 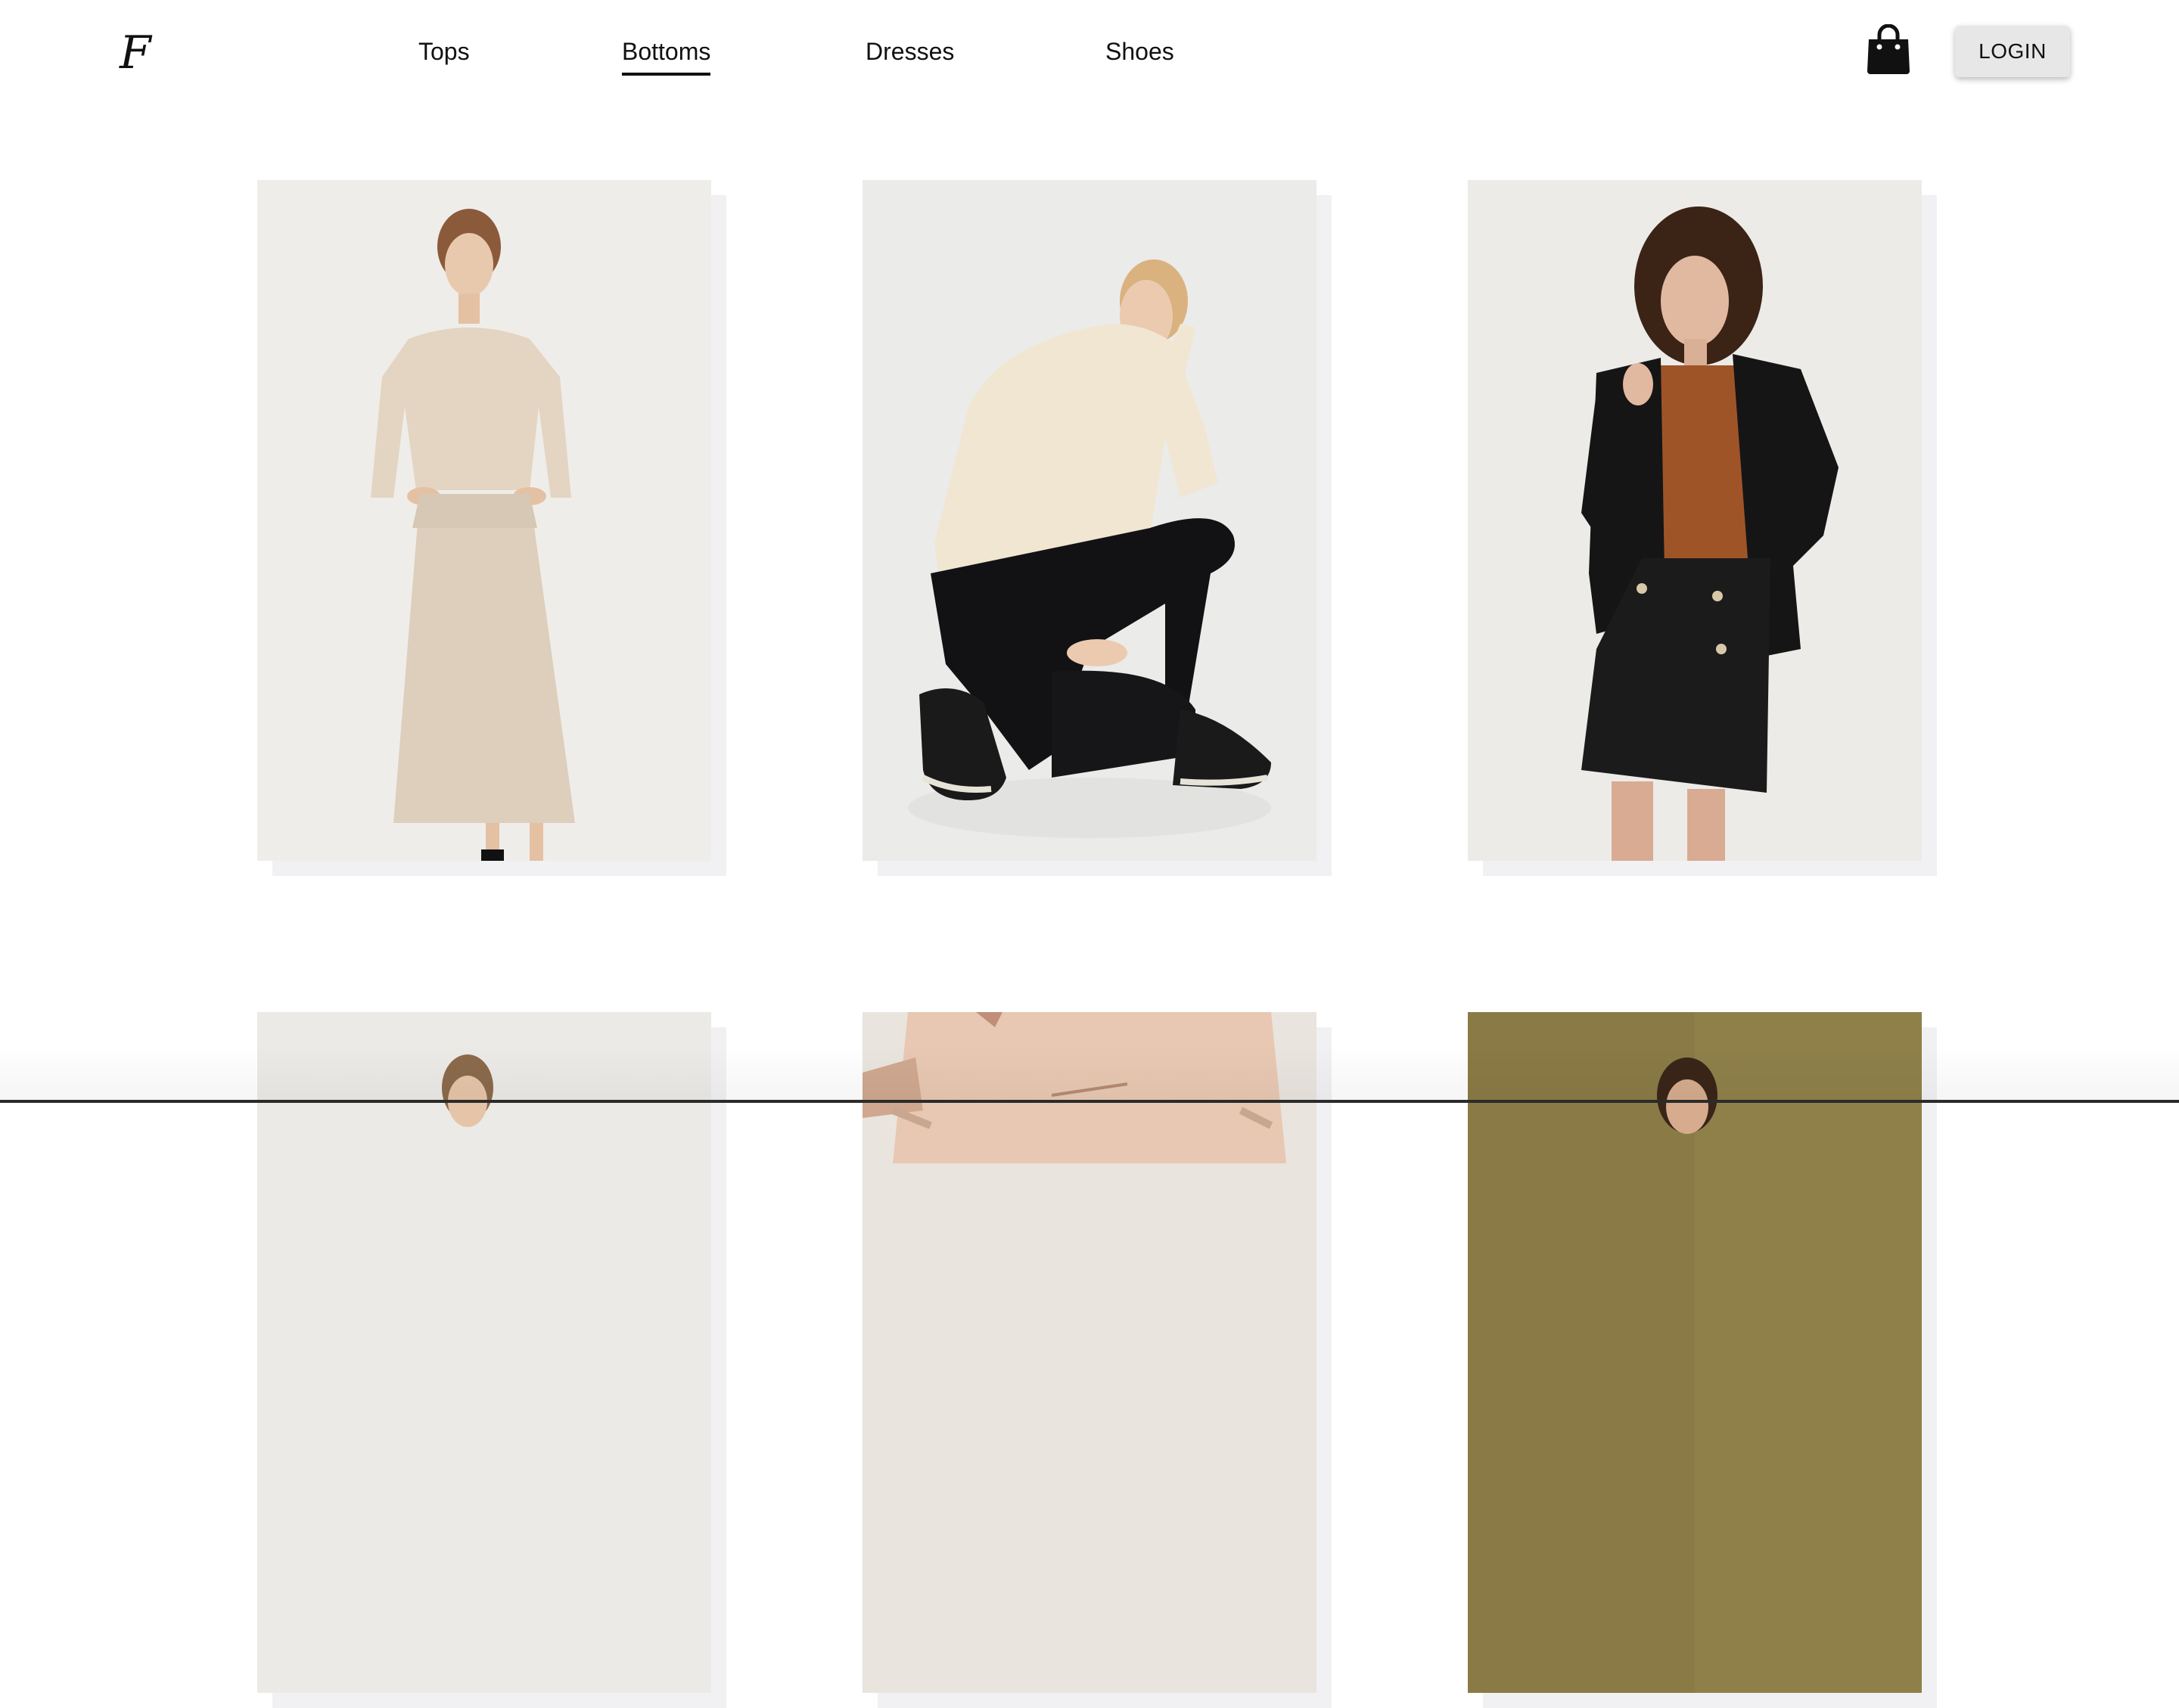 What do you see at coordinates (1089, 53) in the screenshot?
I see `top-navigation-bar: F Tops Bottoms Dresses Shoes LOGIN` at bounding box center [1089, 53].